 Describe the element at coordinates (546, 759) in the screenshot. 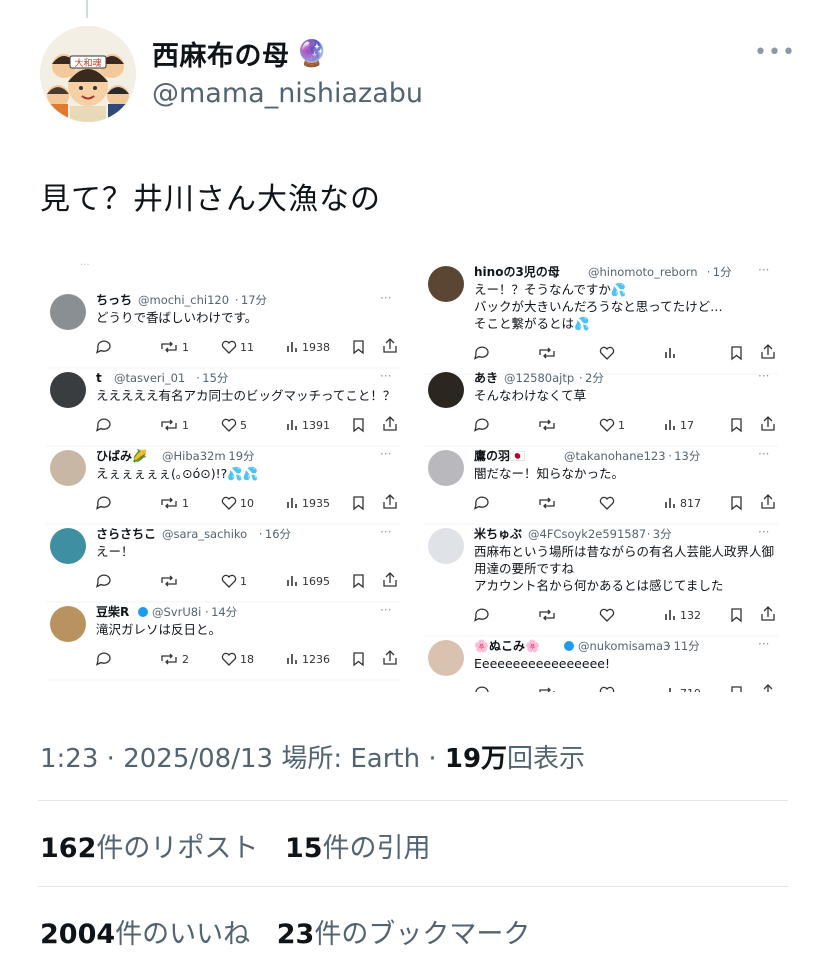

I see `views-label: 回表示` at that location.